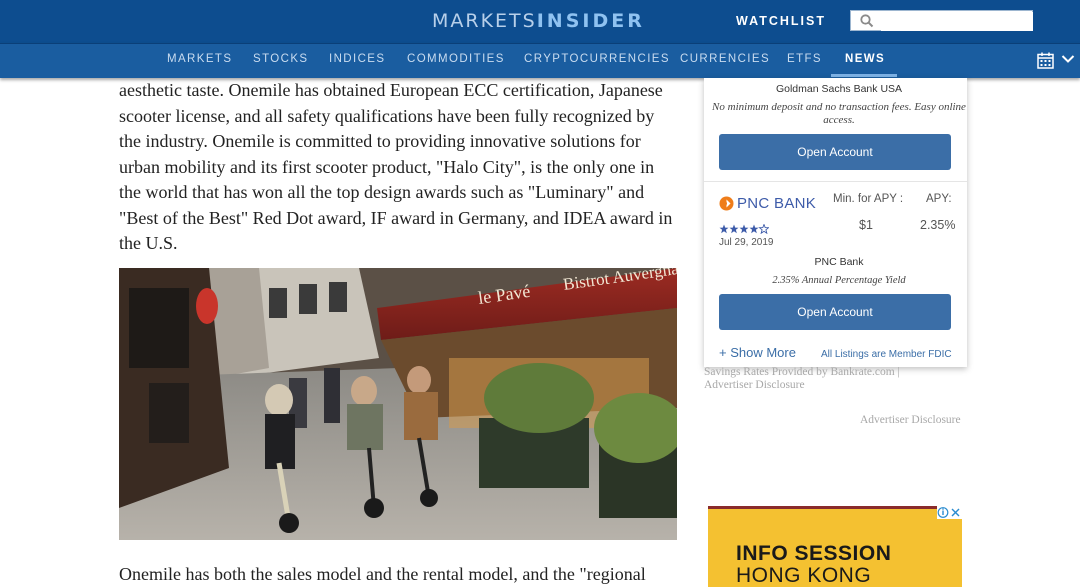  Describe the element at coordinates (835, 507) in the screenshot. I see `ad-top-stripe` at that location.